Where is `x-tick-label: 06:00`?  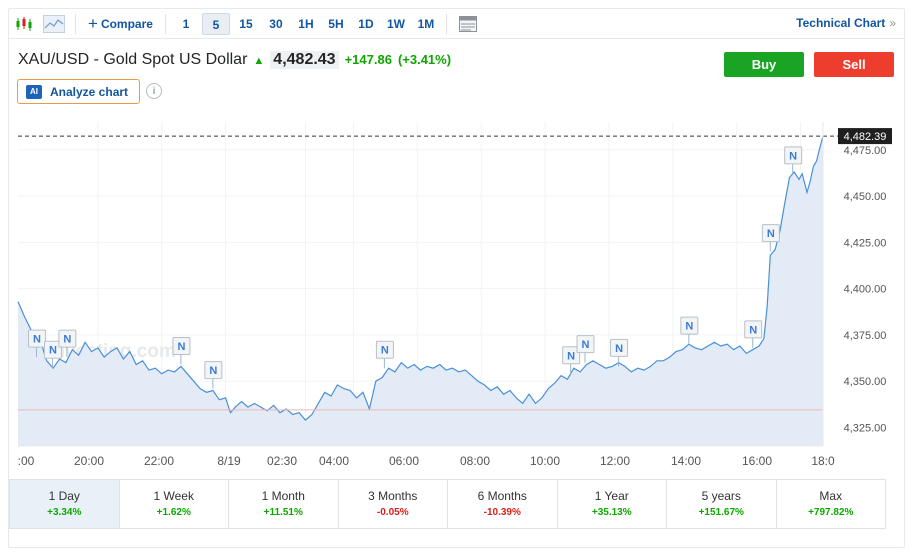
x-tick-label: 06:00 is located at coordinates (404, 461).